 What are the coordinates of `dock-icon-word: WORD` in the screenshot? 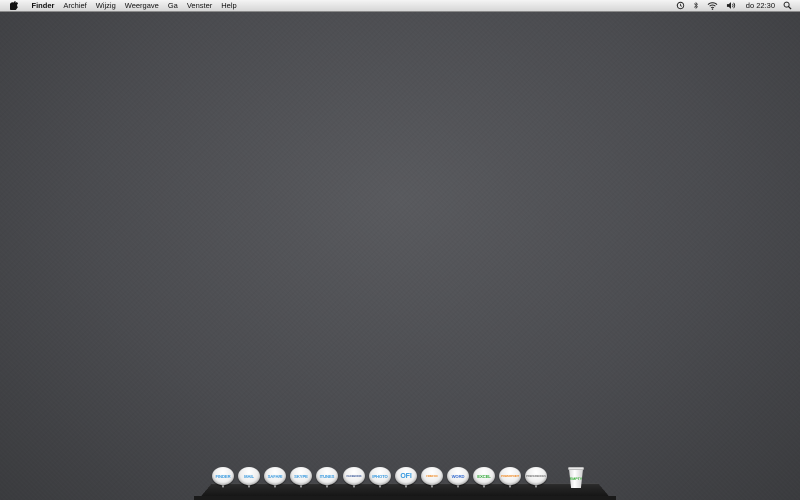 It's located at (458, 479).